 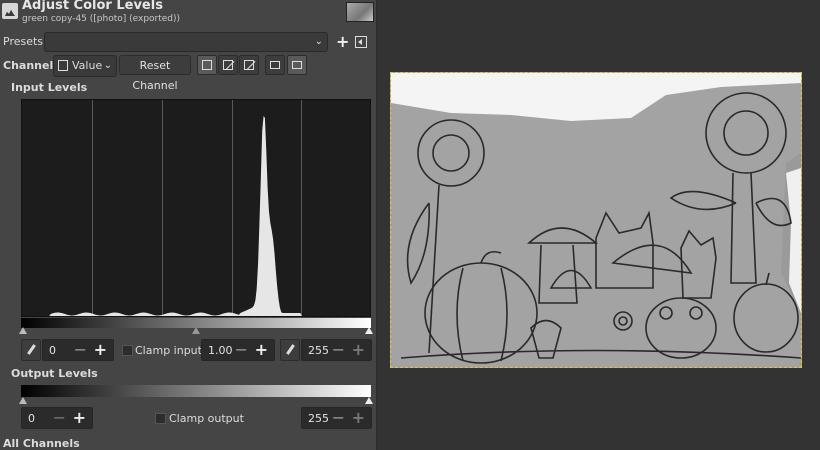 I want to click on input-high-value: 255, so click(x=318, y=350).